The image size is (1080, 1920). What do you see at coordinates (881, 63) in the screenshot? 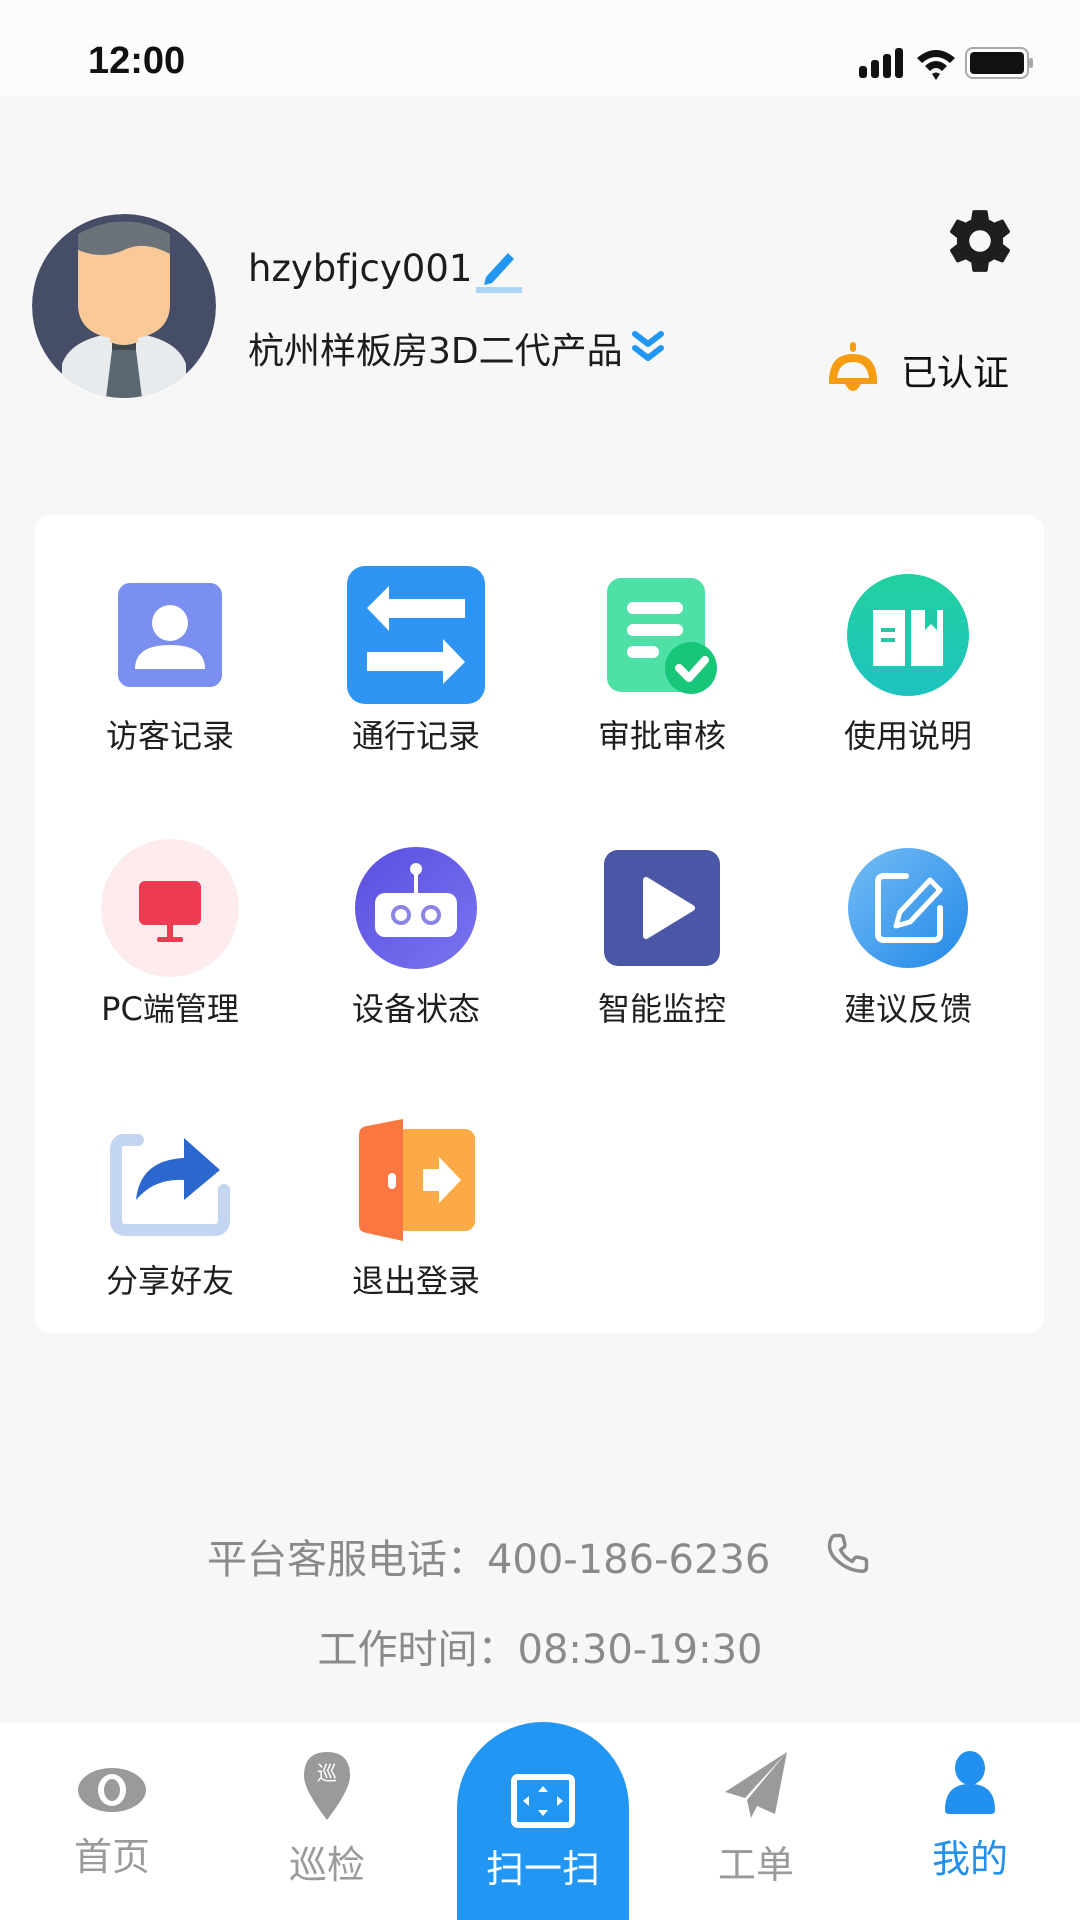
I see `signal-icon` at bounding box center [881, 63].